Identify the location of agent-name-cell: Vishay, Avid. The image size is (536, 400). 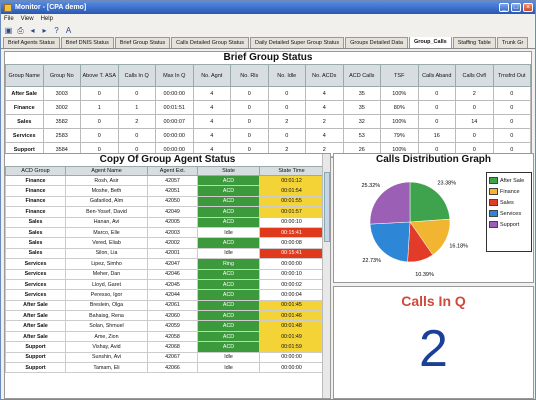
(106, 347).